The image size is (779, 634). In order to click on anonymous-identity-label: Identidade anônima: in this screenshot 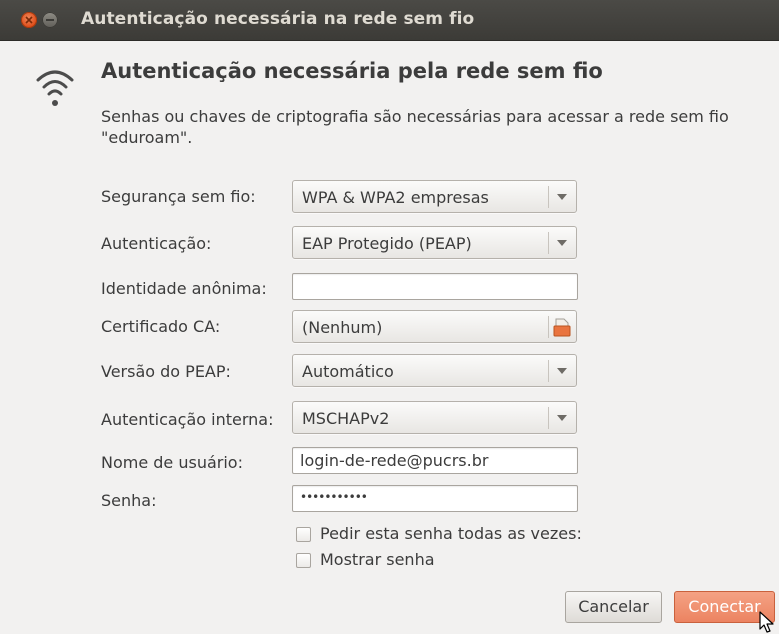, I will do `click(184, 288)`.